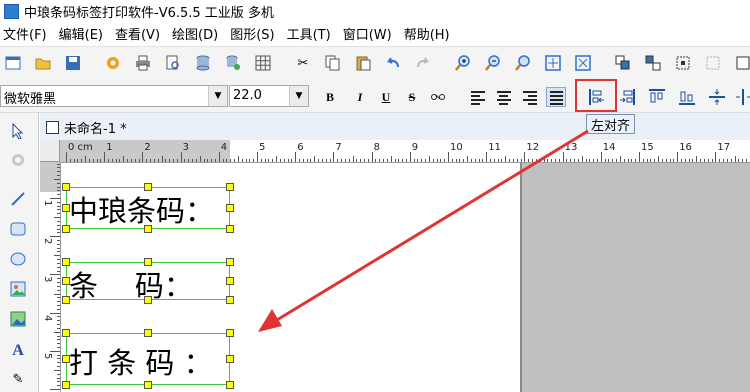 This screenshot has width=750, height=392. I want to click on ellipse-tool-icon, so click(18, 259).